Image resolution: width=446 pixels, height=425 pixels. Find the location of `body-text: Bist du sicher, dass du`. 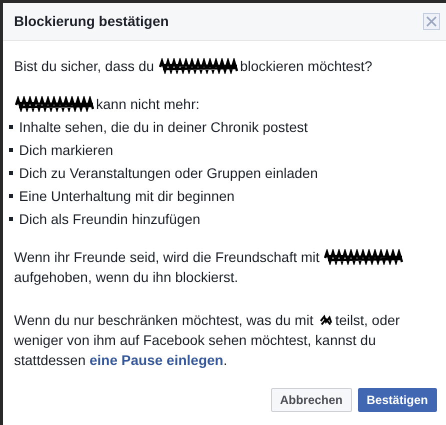

body-text: Bist du sicher, dass du is located at coordinates (84, 66).